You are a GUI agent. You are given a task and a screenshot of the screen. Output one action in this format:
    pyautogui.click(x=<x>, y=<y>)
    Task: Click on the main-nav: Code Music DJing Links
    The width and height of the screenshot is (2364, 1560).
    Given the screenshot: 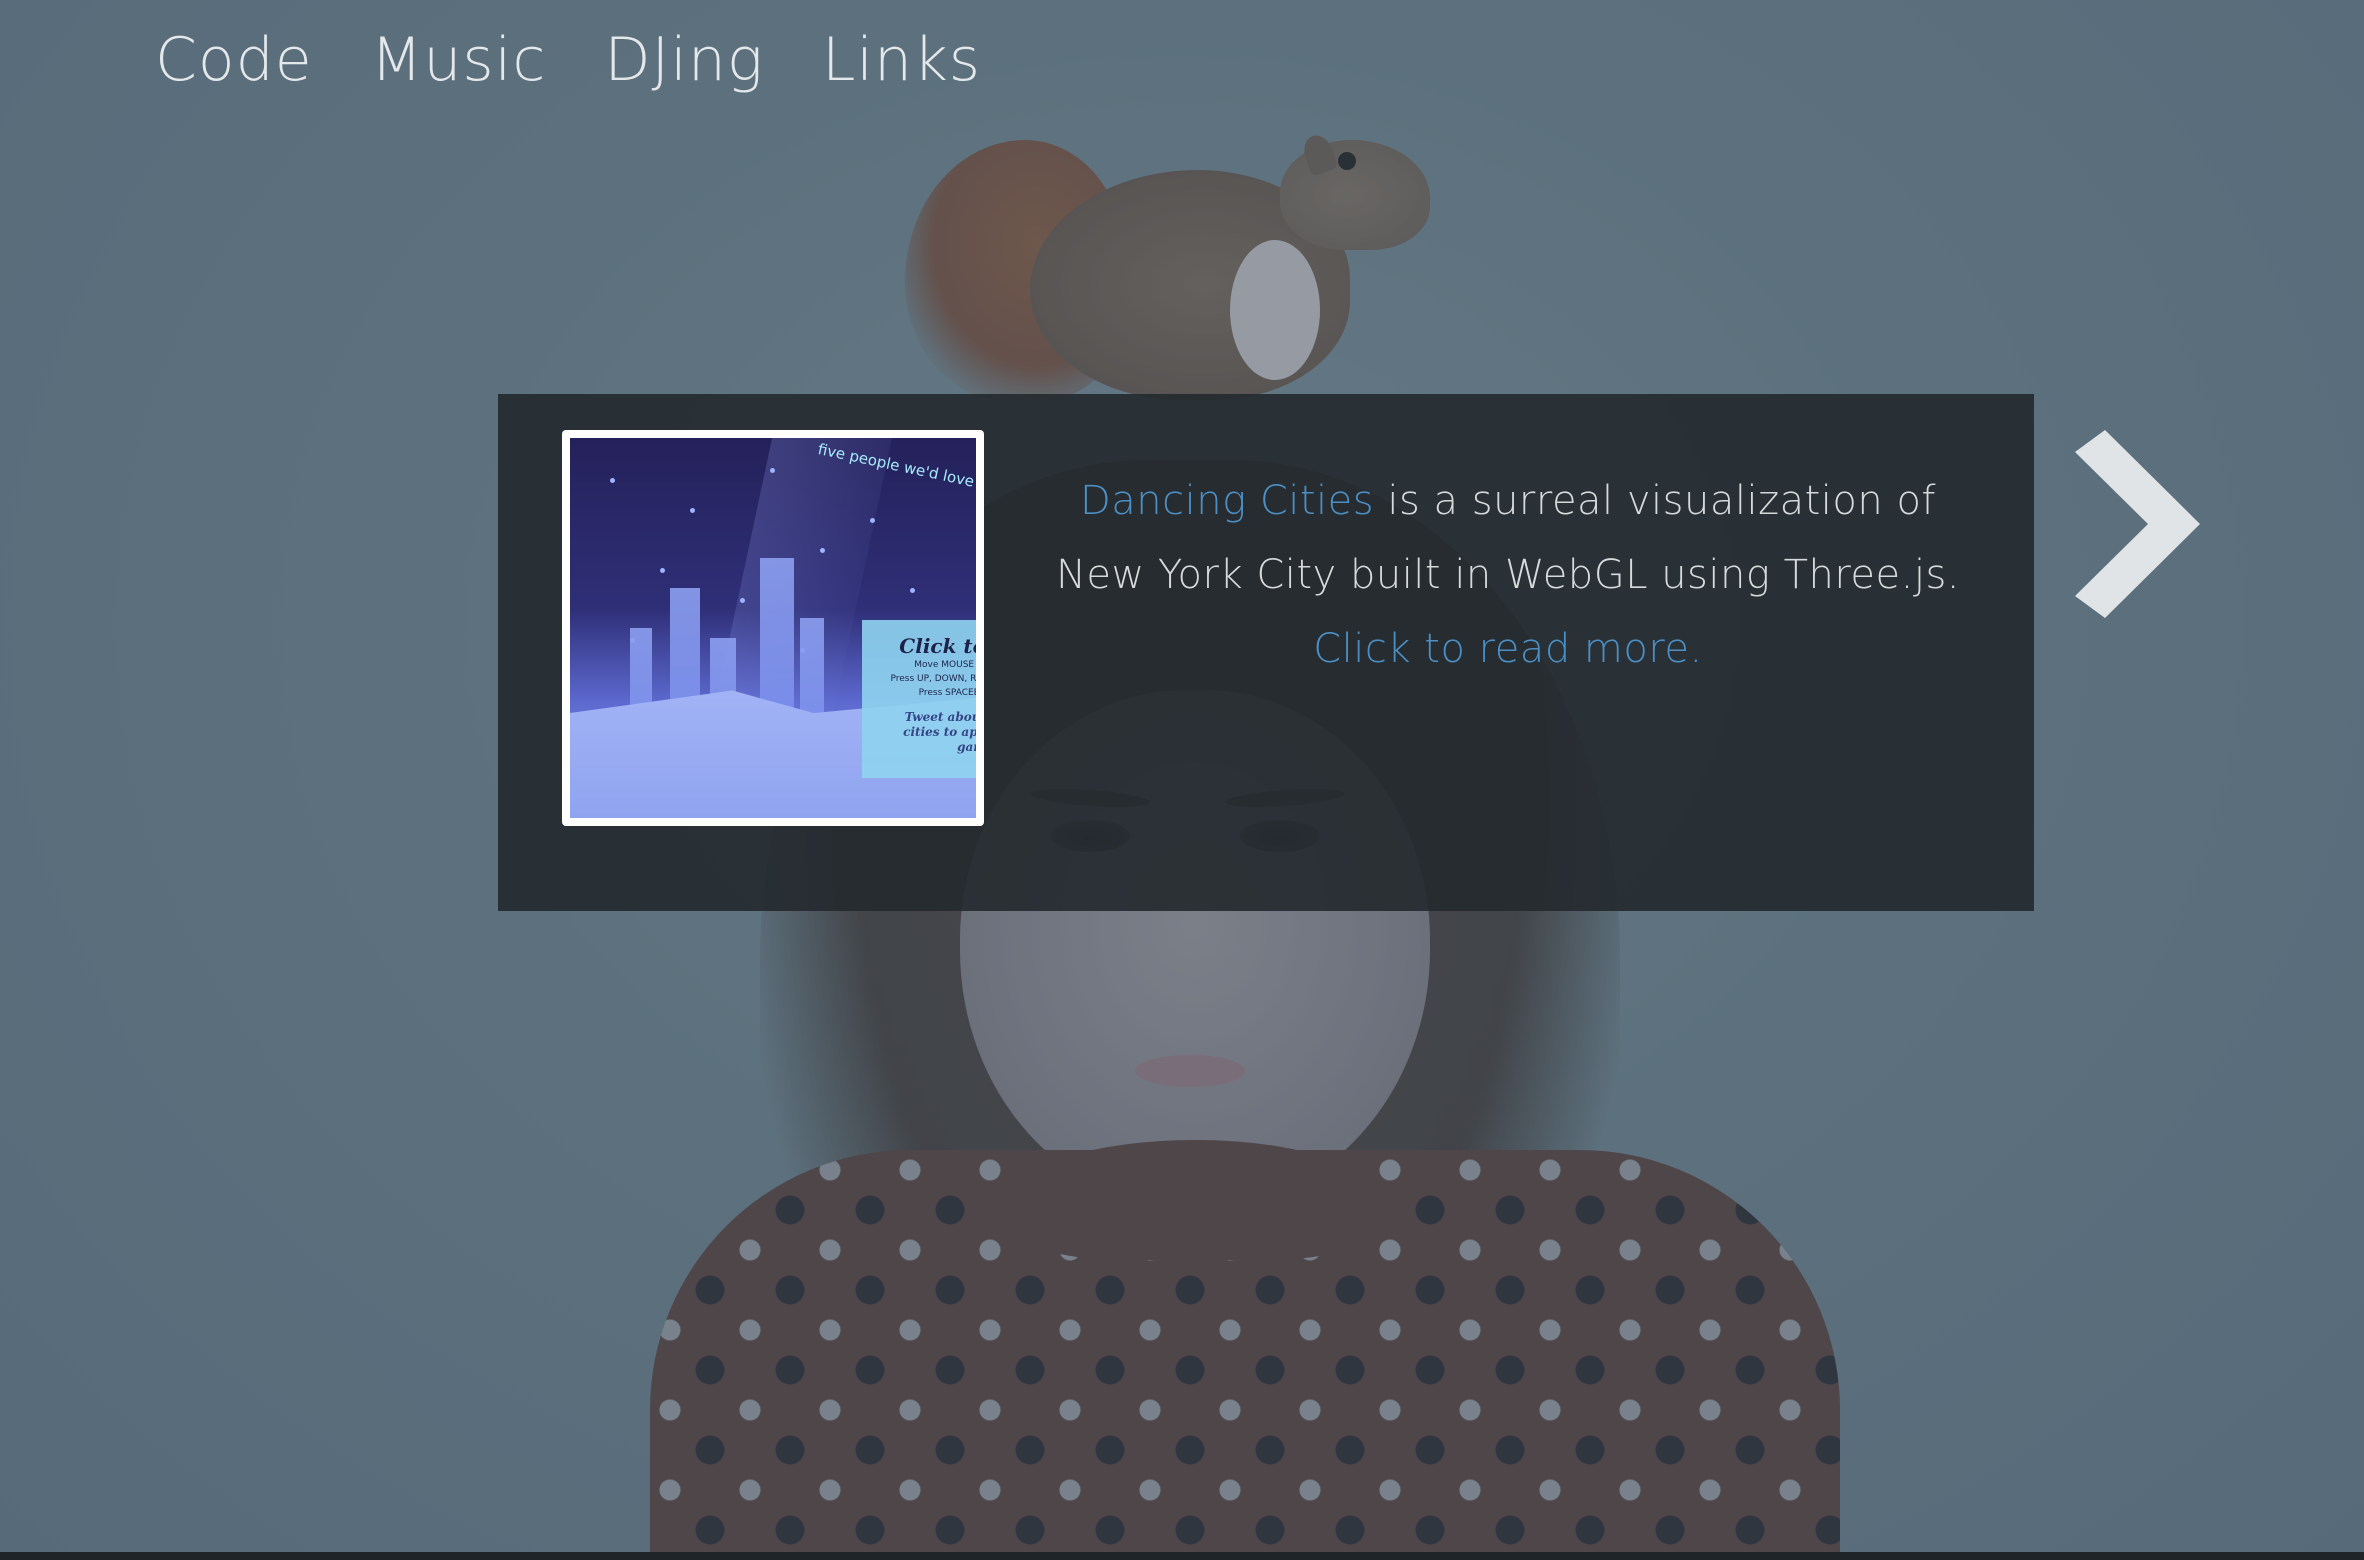 What is the action you would take?
    pyautogui.click(x=568, y=60)
    